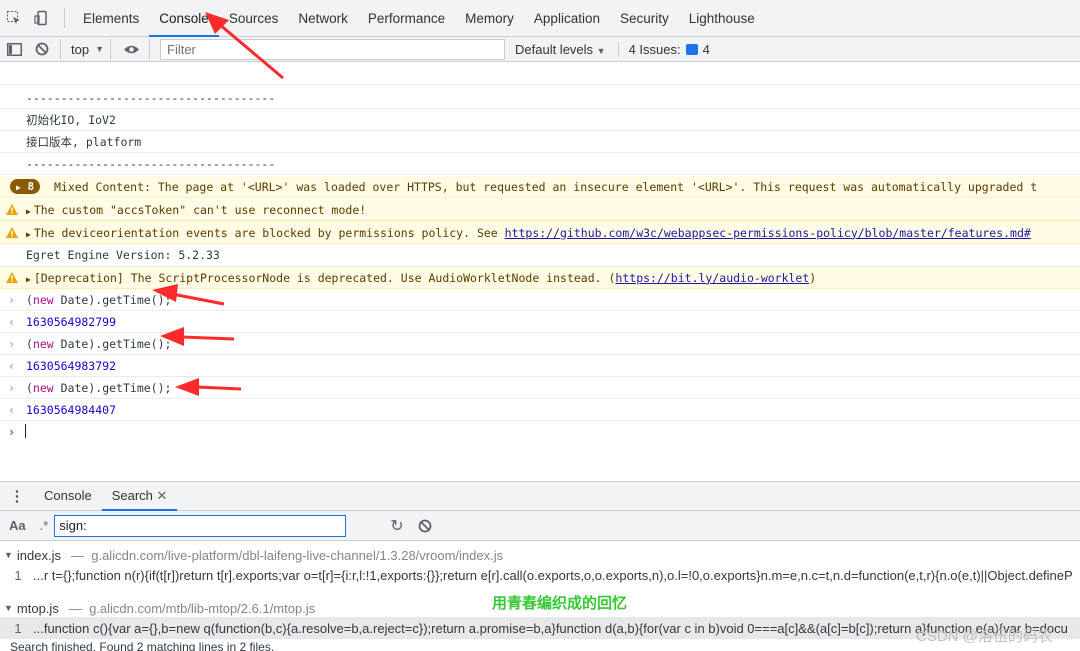  I want to click on text-caret, so click(25, 431).